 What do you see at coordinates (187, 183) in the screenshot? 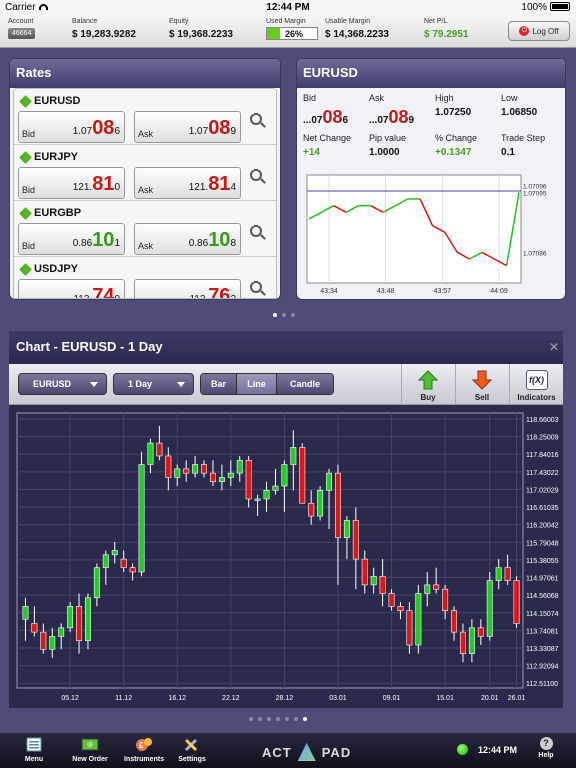
I see `ask-button: Ask 121.814` at bounding box center [187, 183].